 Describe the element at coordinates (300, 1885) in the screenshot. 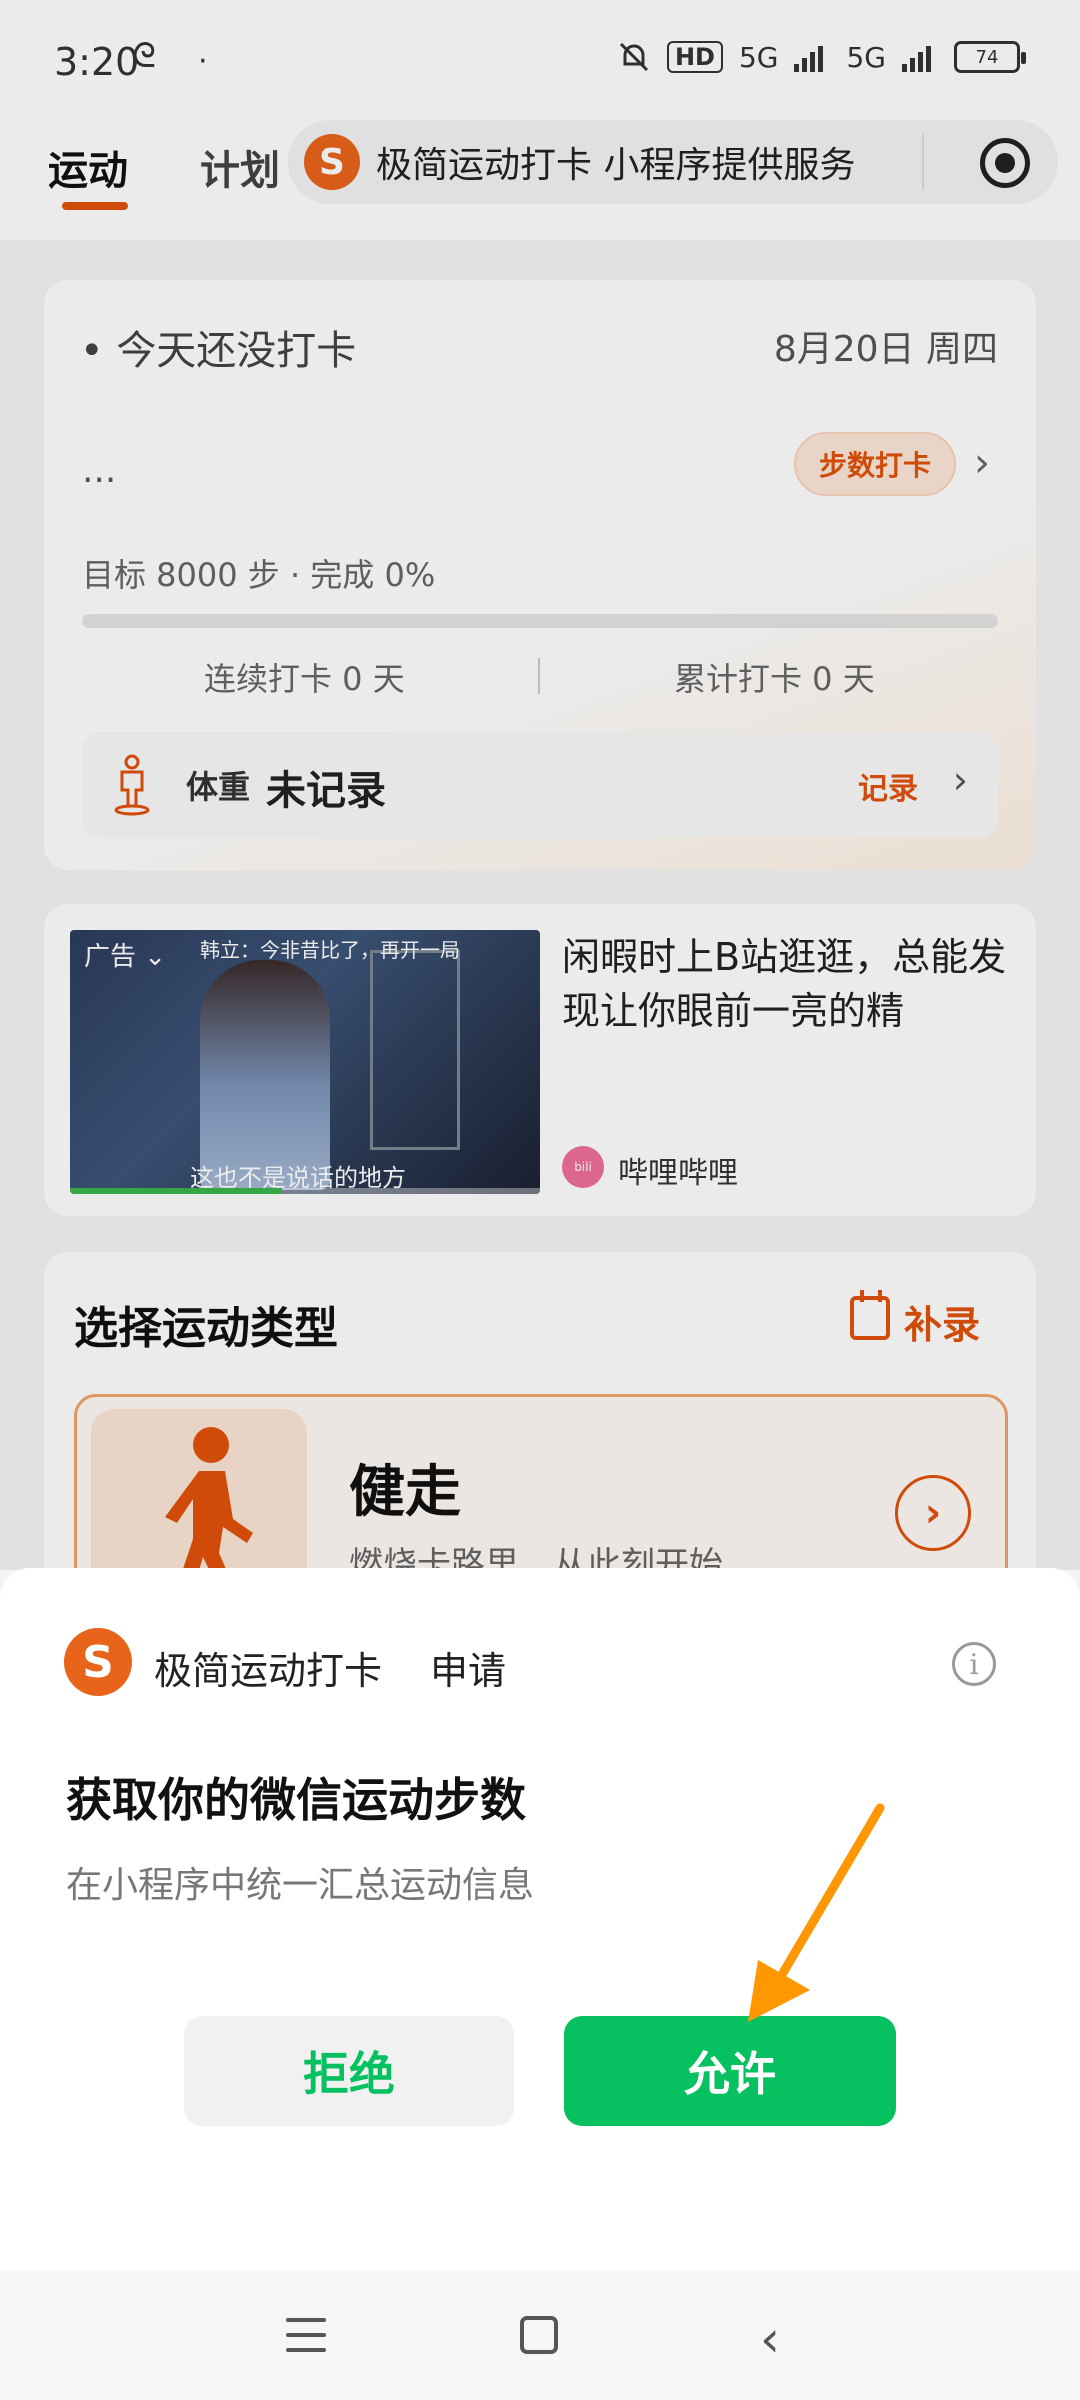

I see `permission-description: 在小程序中统一汇总运动信息` at that location.